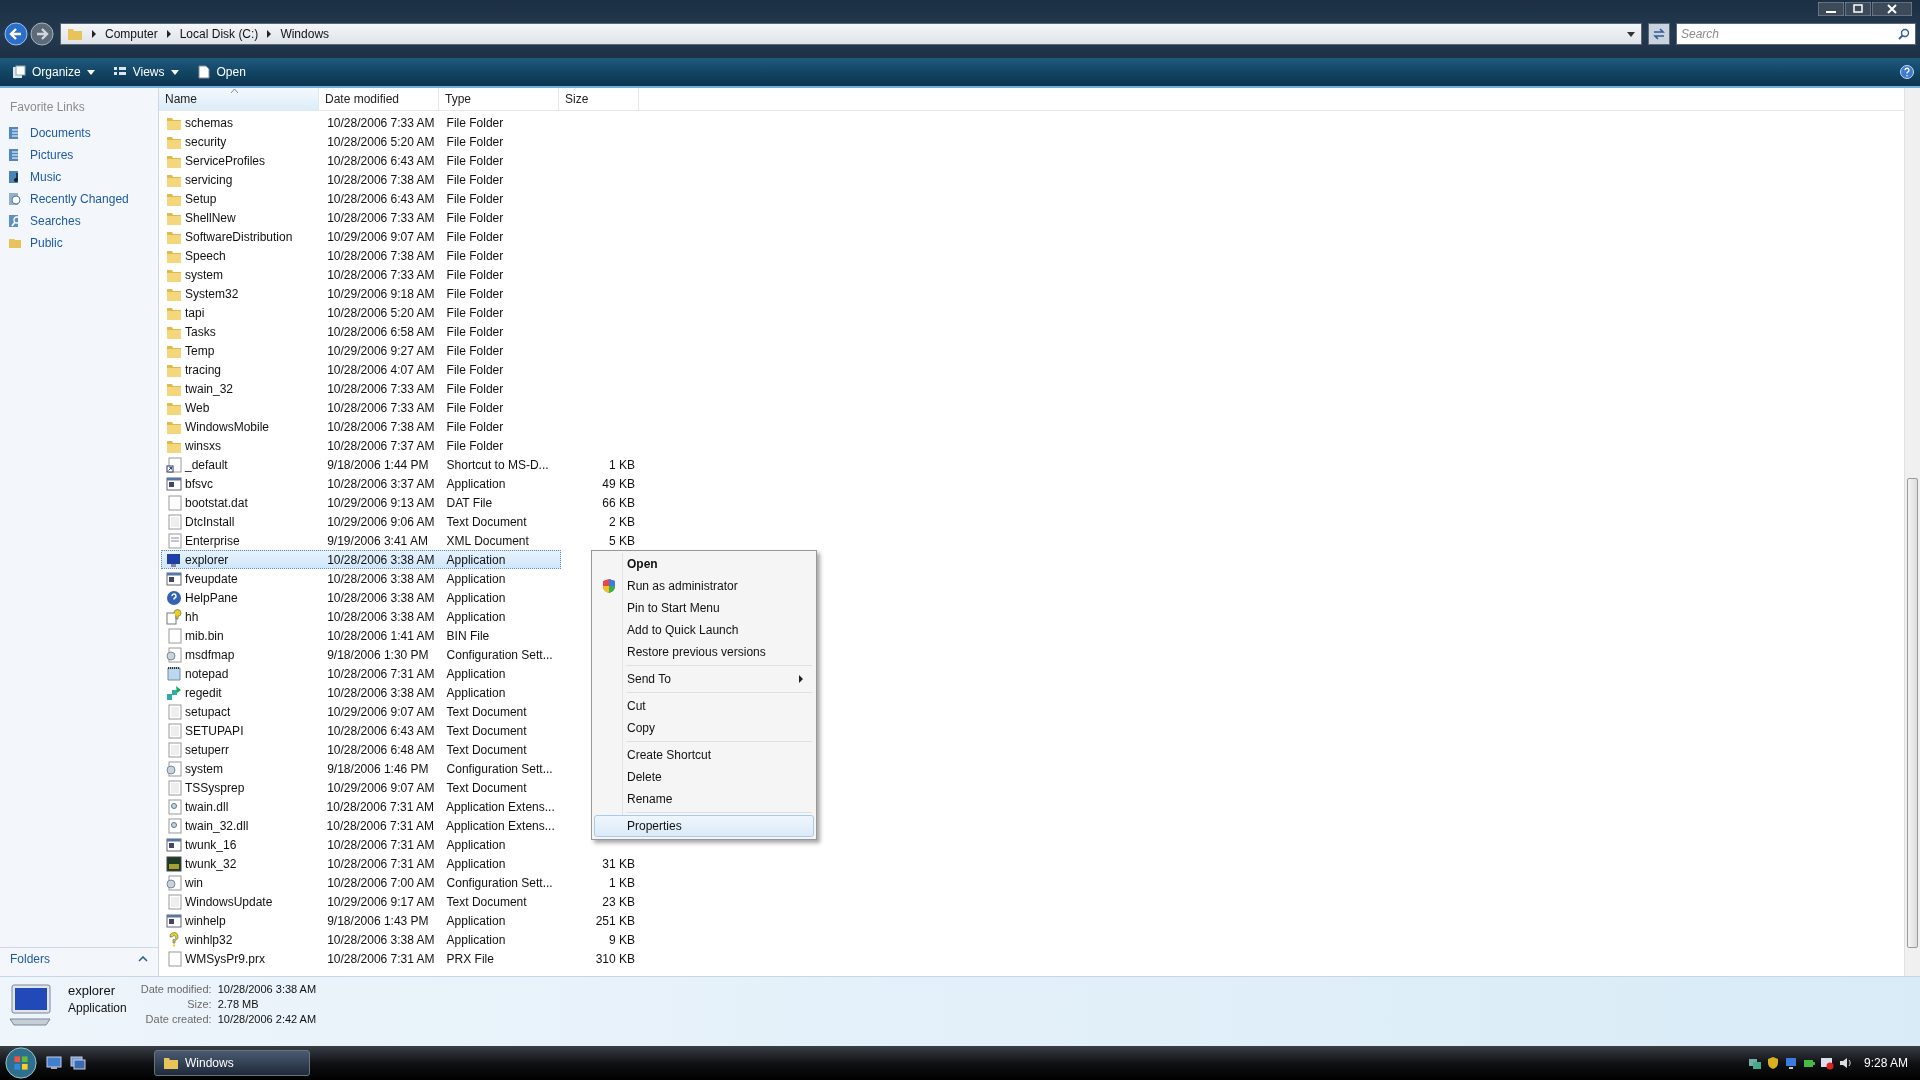  I want to click on file-row: twunk_16 10/28/2006 7:31 AM Application, so click(361, 844).